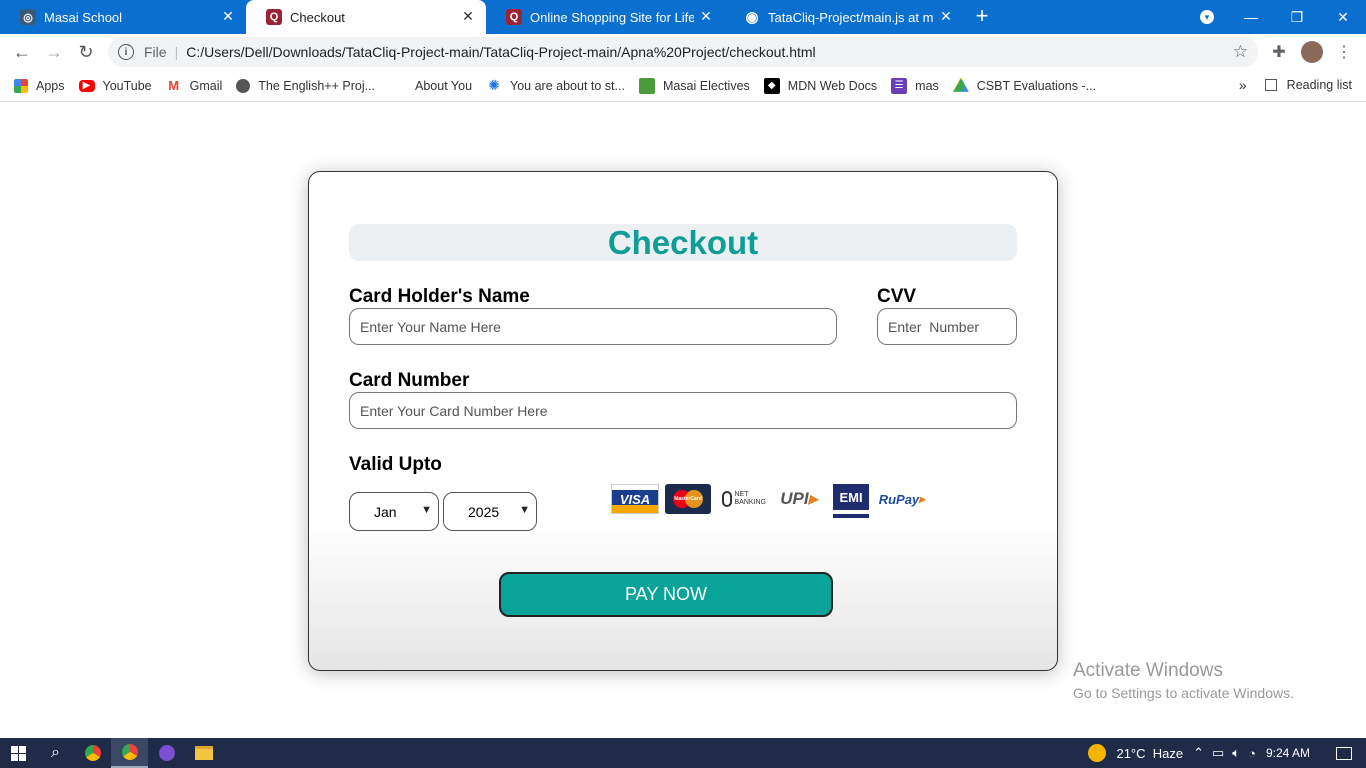  I want to click on bookmark-mdn: ◆ MDN Web Docs, so click(820, 85).